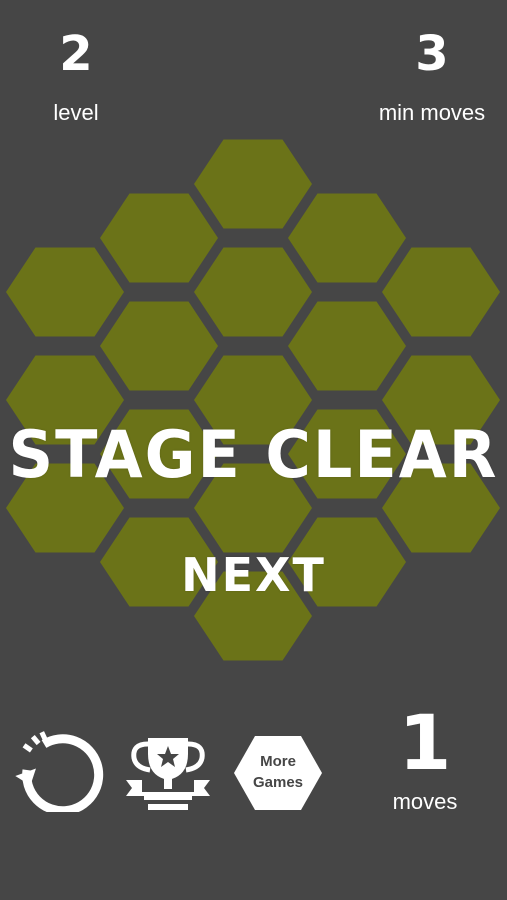  What do you see at coordinates (425, 801) in the screenshot?
I see `moves-label: moves` at bounding box center [425, 801].